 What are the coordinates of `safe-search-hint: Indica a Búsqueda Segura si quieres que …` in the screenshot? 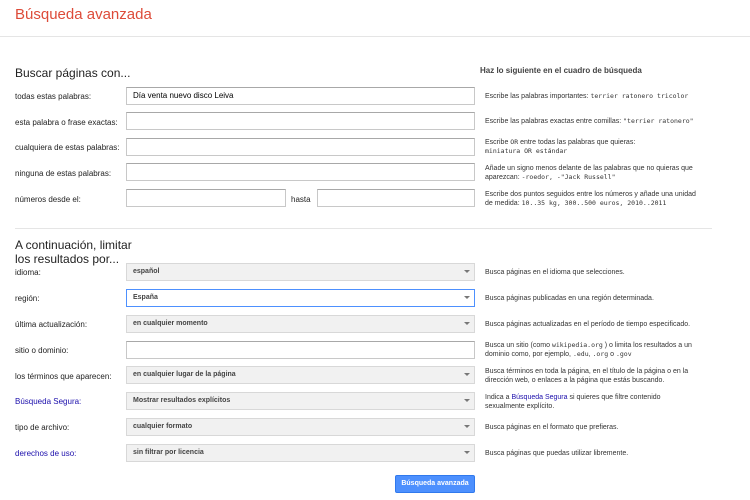 It's located at (592, 402).